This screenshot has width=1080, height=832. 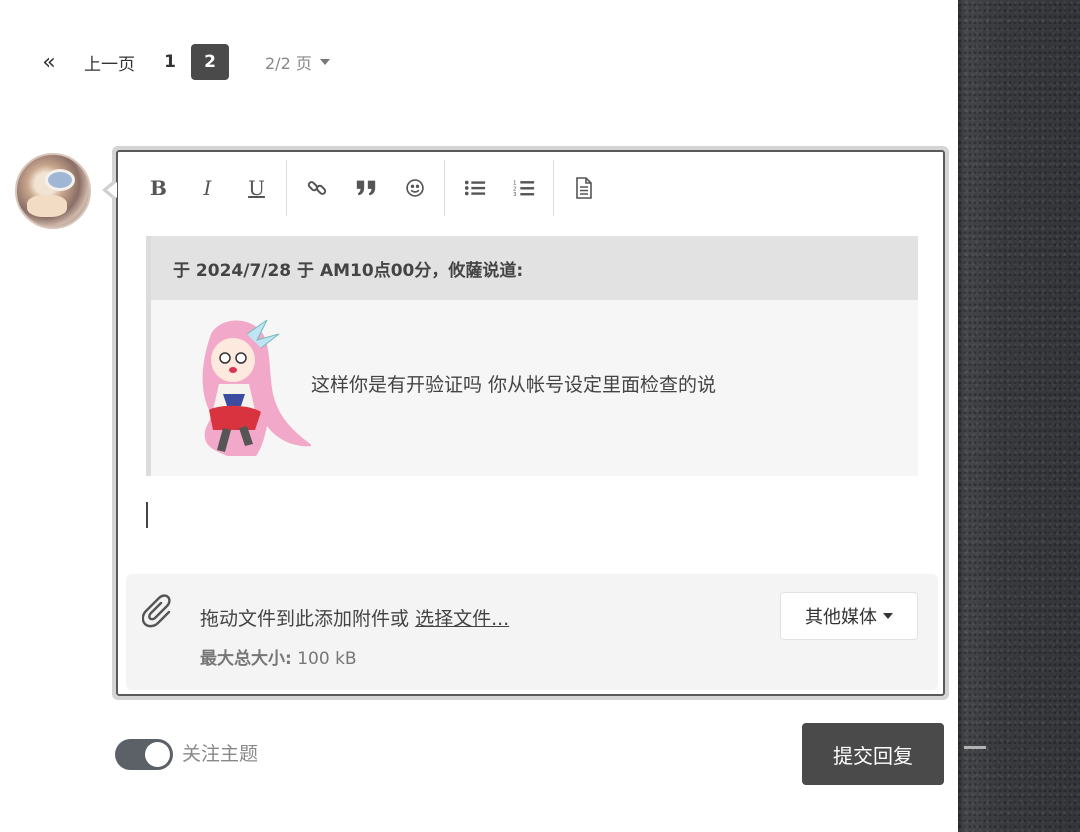 I want to click on numbered-list-button: 1 2 3, so click(x=523, y=188).